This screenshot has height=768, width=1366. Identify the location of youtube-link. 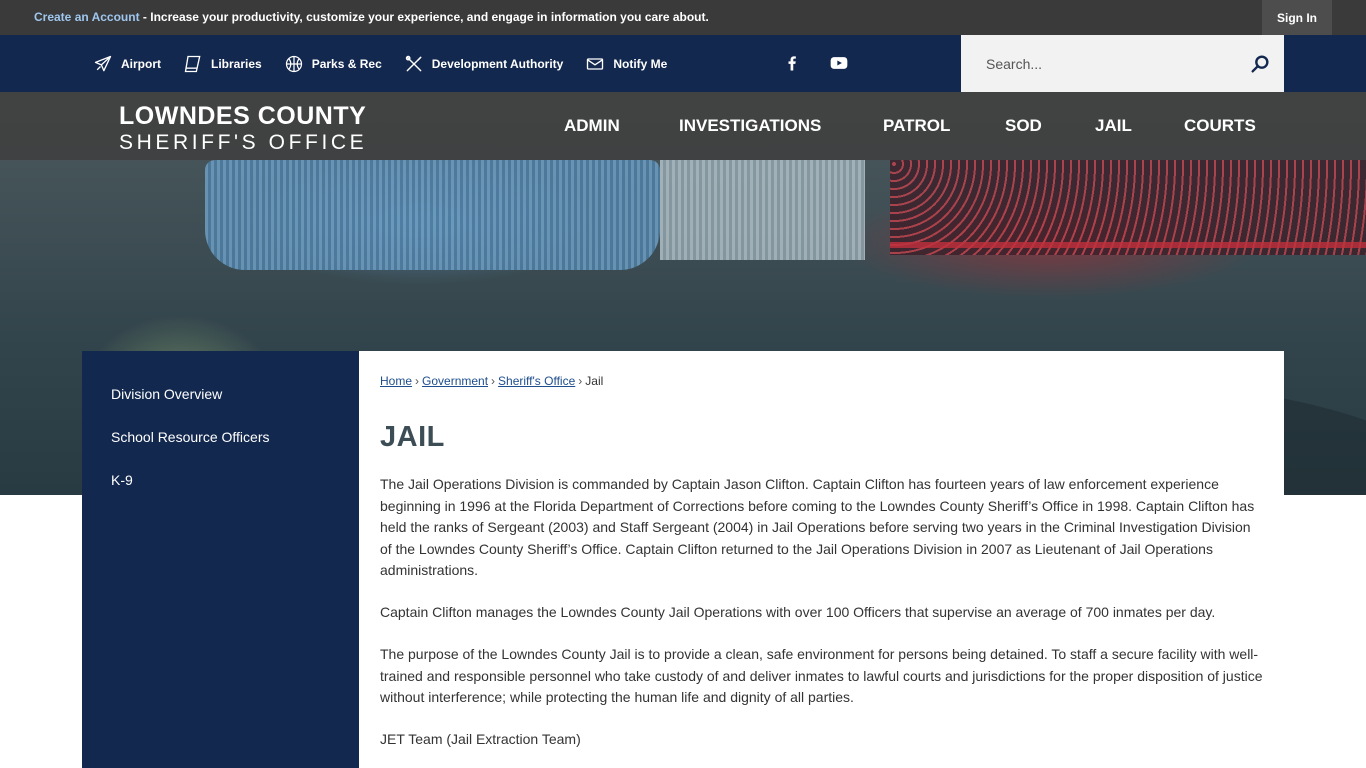
(839, 65).